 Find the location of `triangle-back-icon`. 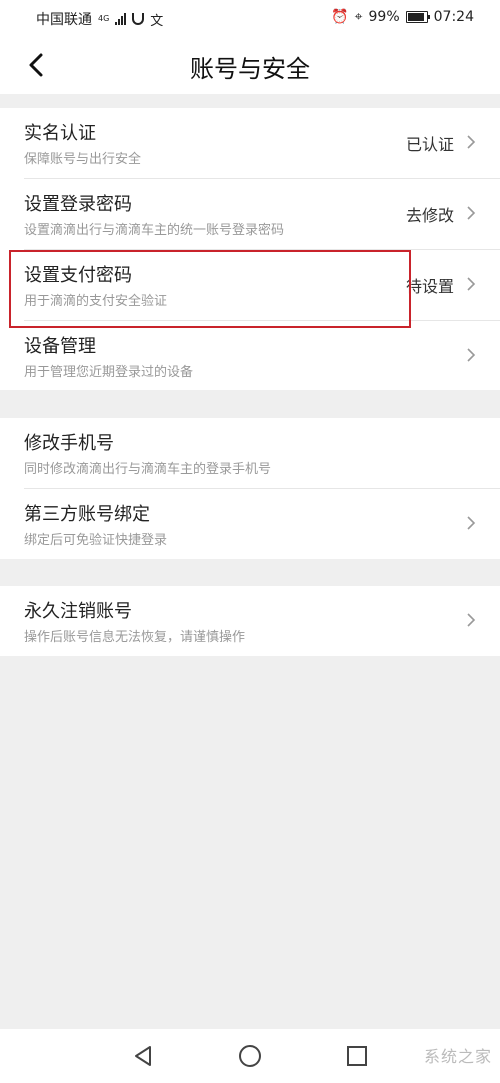

triangle-back-icon is located at coordinates (143, 1056).